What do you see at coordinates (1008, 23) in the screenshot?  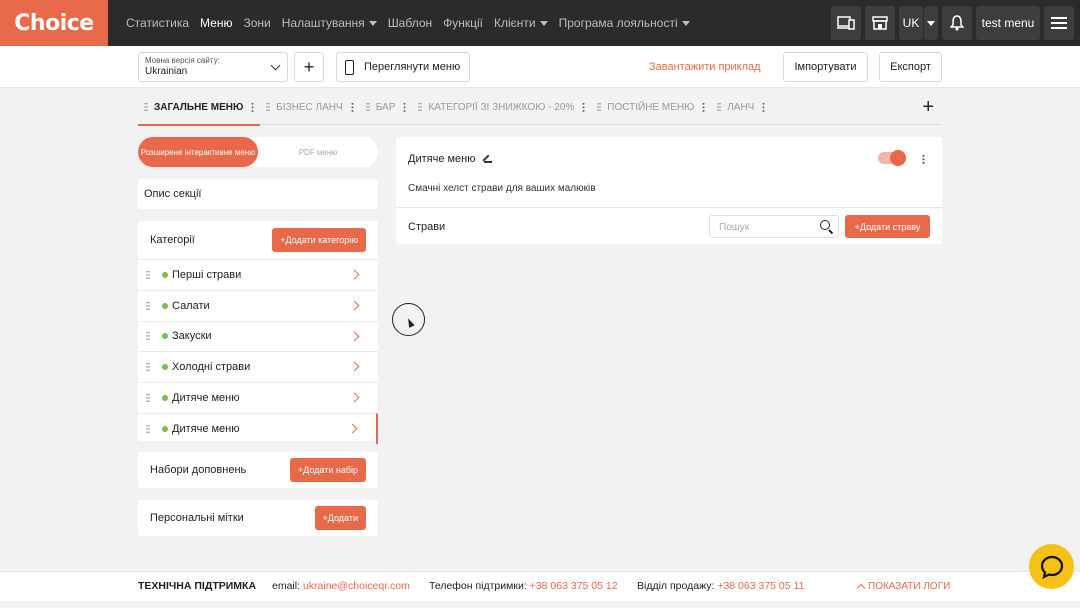 I see `account-button: test menu` at bounding box center [1008, 23].